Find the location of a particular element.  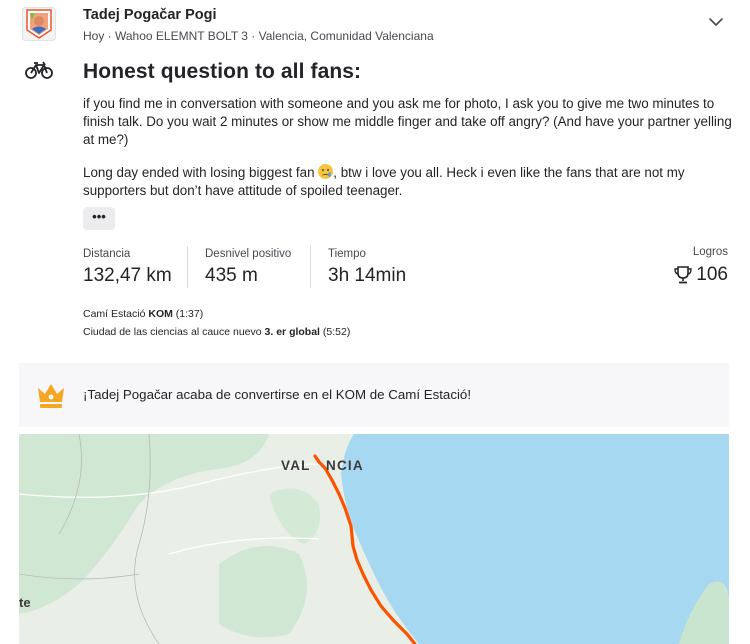

achievements-value: 106 is located at coordinates (712, 274).